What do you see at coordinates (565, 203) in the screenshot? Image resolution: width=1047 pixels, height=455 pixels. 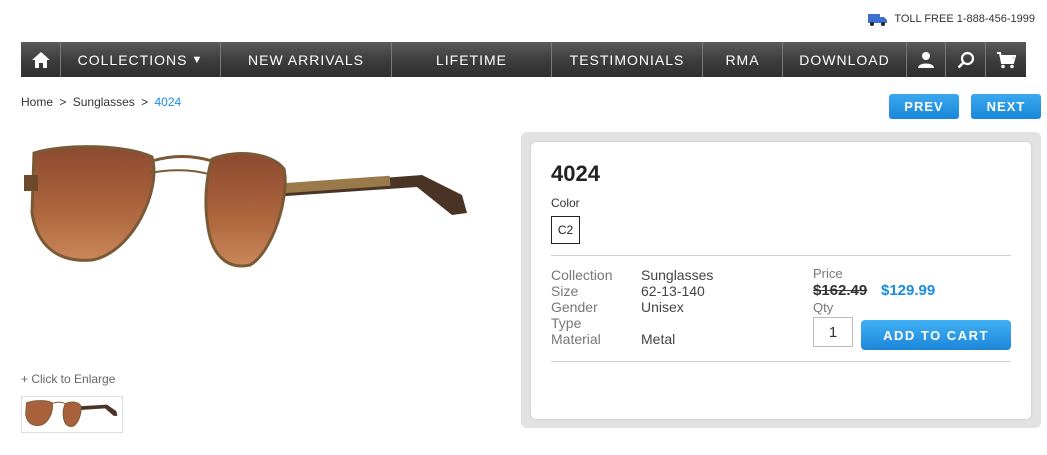 I see `color-label: Color` at bounding box center [565, 203].